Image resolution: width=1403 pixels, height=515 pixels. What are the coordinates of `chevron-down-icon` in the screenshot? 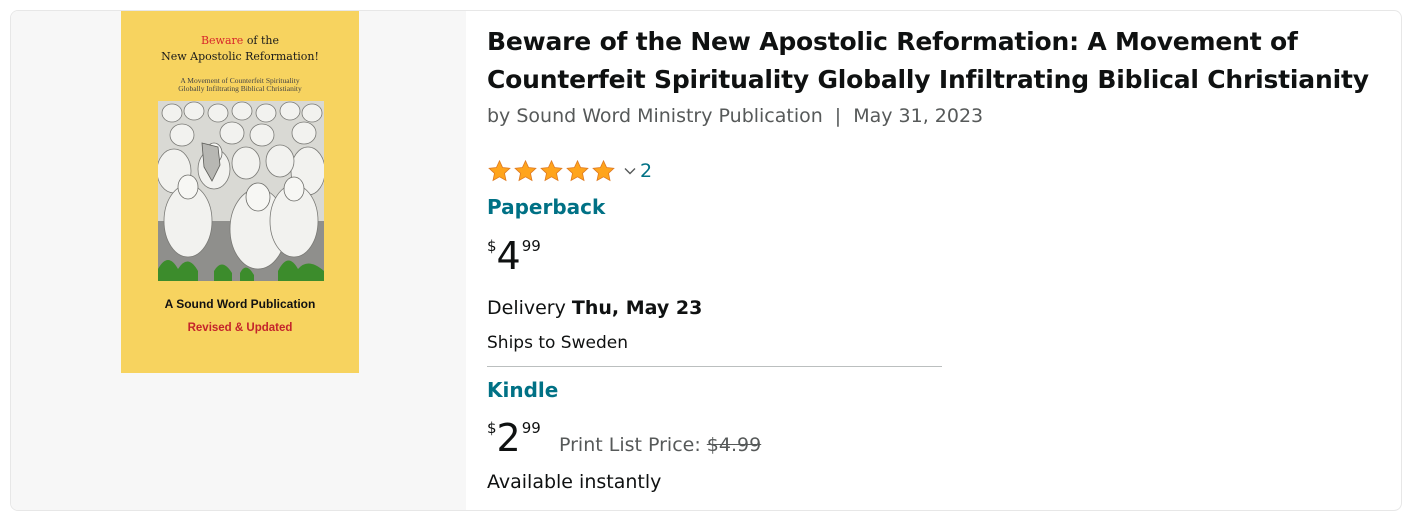 It's located at (630, 171).